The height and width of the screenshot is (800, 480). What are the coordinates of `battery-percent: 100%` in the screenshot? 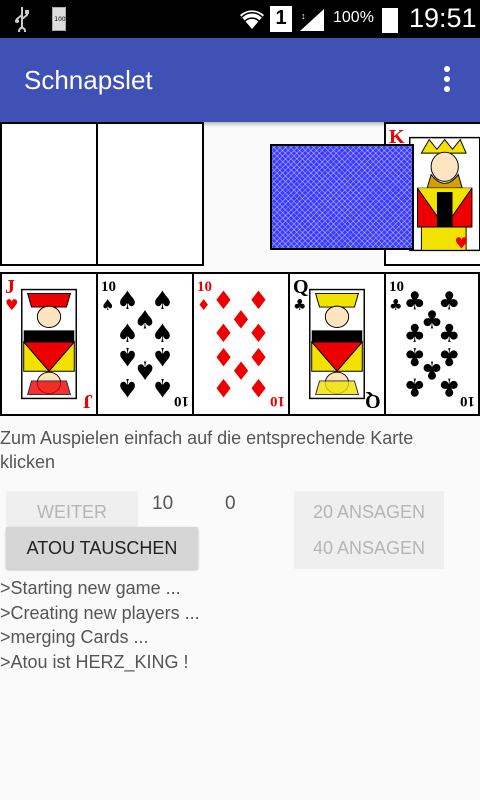 It's located at (353, 17).